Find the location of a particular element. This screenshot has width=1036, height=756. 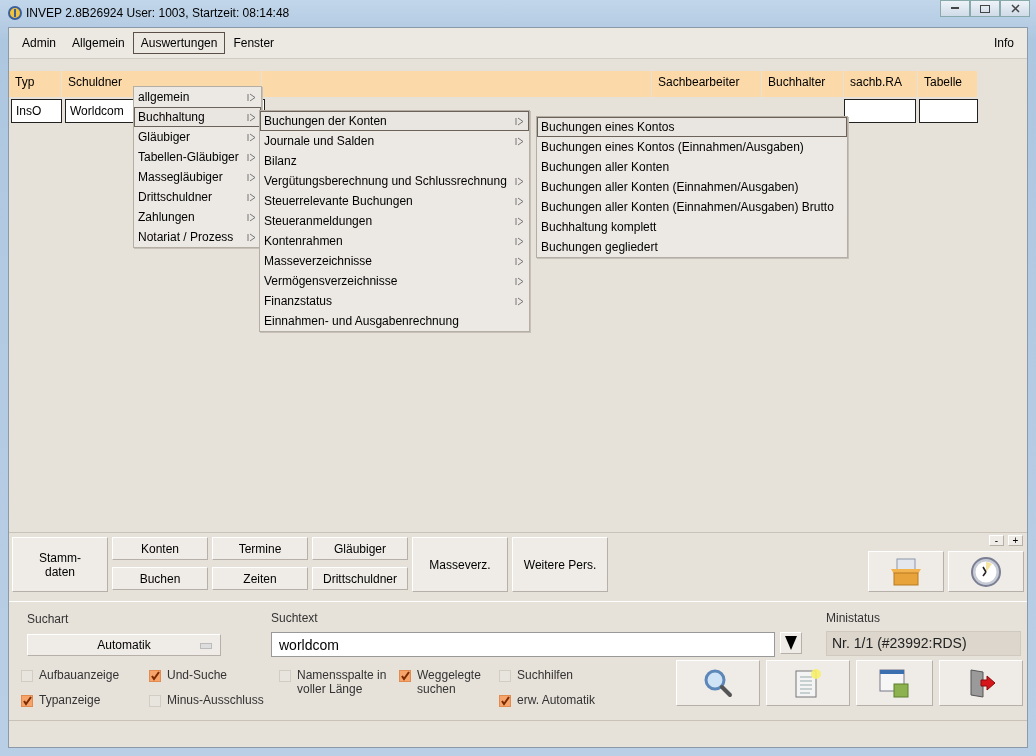

checkbox-label: Aufbauanzeige is located at coordinates (79, 675).